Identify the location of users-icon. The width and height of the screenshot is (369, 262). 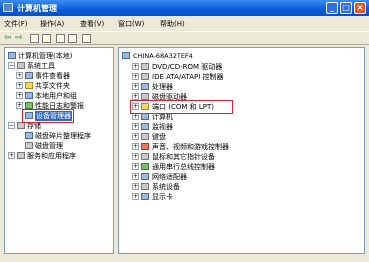
(29, 95).